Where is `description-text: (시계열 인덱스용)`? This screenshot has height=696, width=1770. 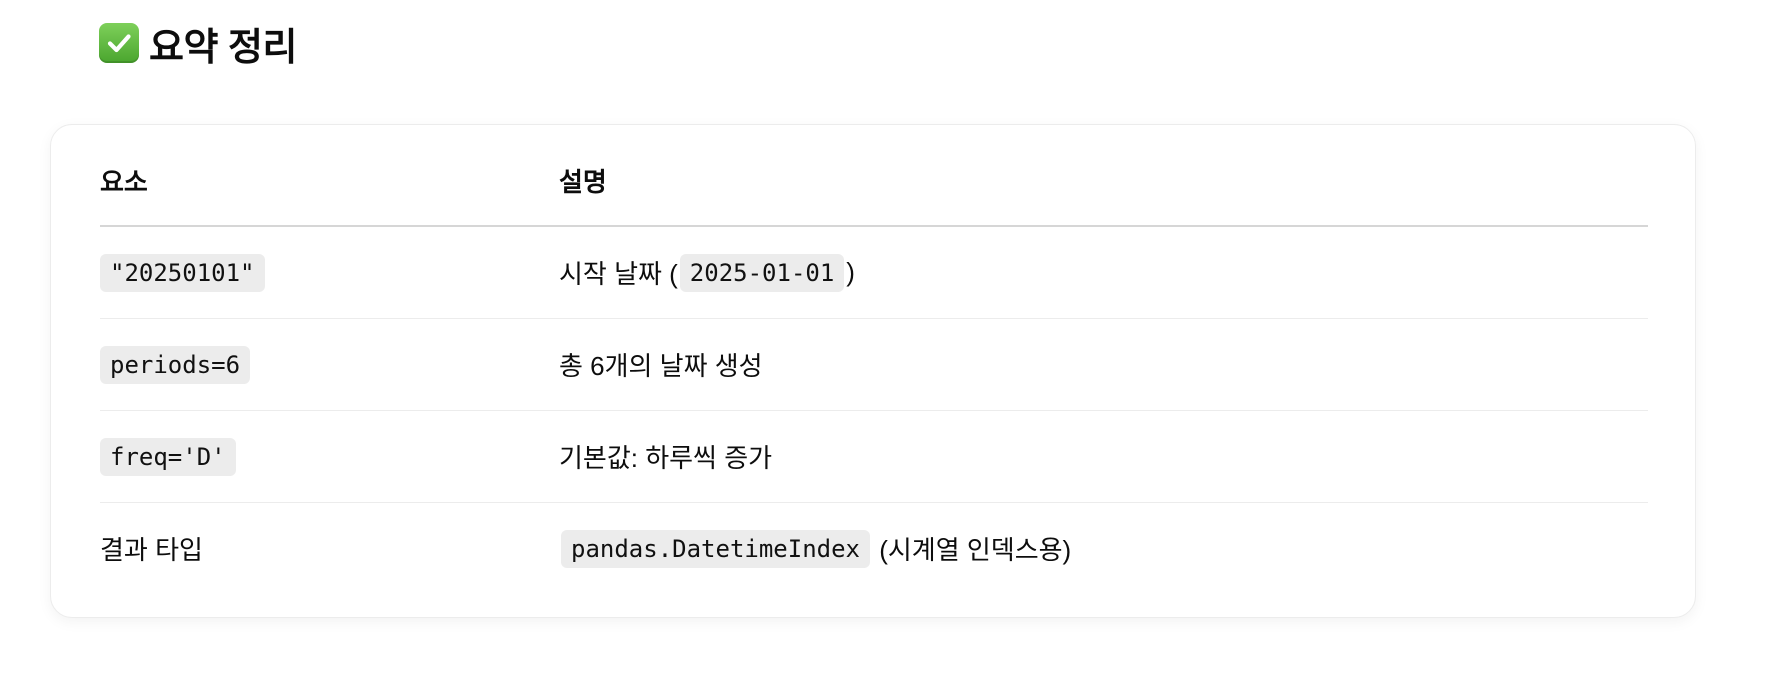 description-text: (시계열 인덱스용) is located at coordinates (971, 550).